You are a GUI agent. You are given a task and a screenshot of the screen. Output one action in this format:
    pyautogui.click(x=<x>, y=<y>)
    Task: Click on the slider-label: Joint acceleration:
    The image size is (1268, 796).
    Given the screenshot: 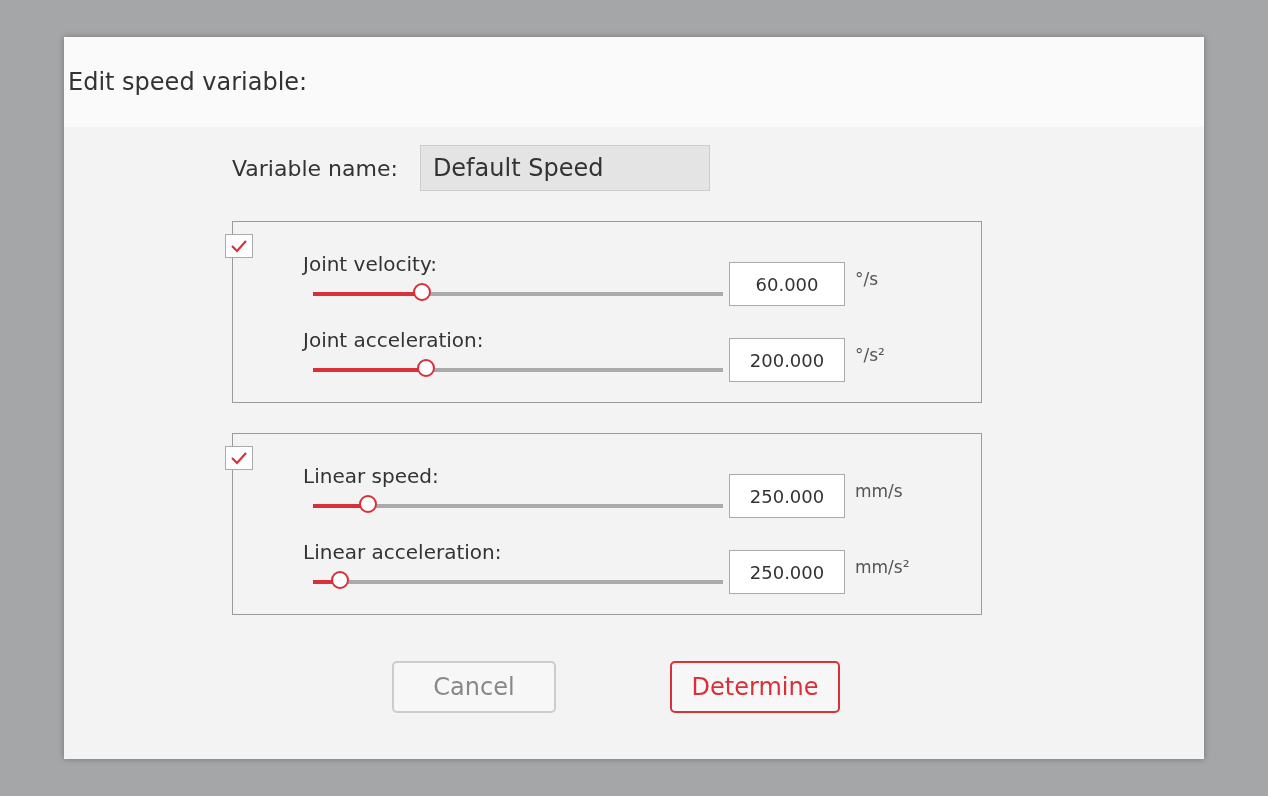 What is the action you would take?
    pyautogui.click(x=394, y=340)
    